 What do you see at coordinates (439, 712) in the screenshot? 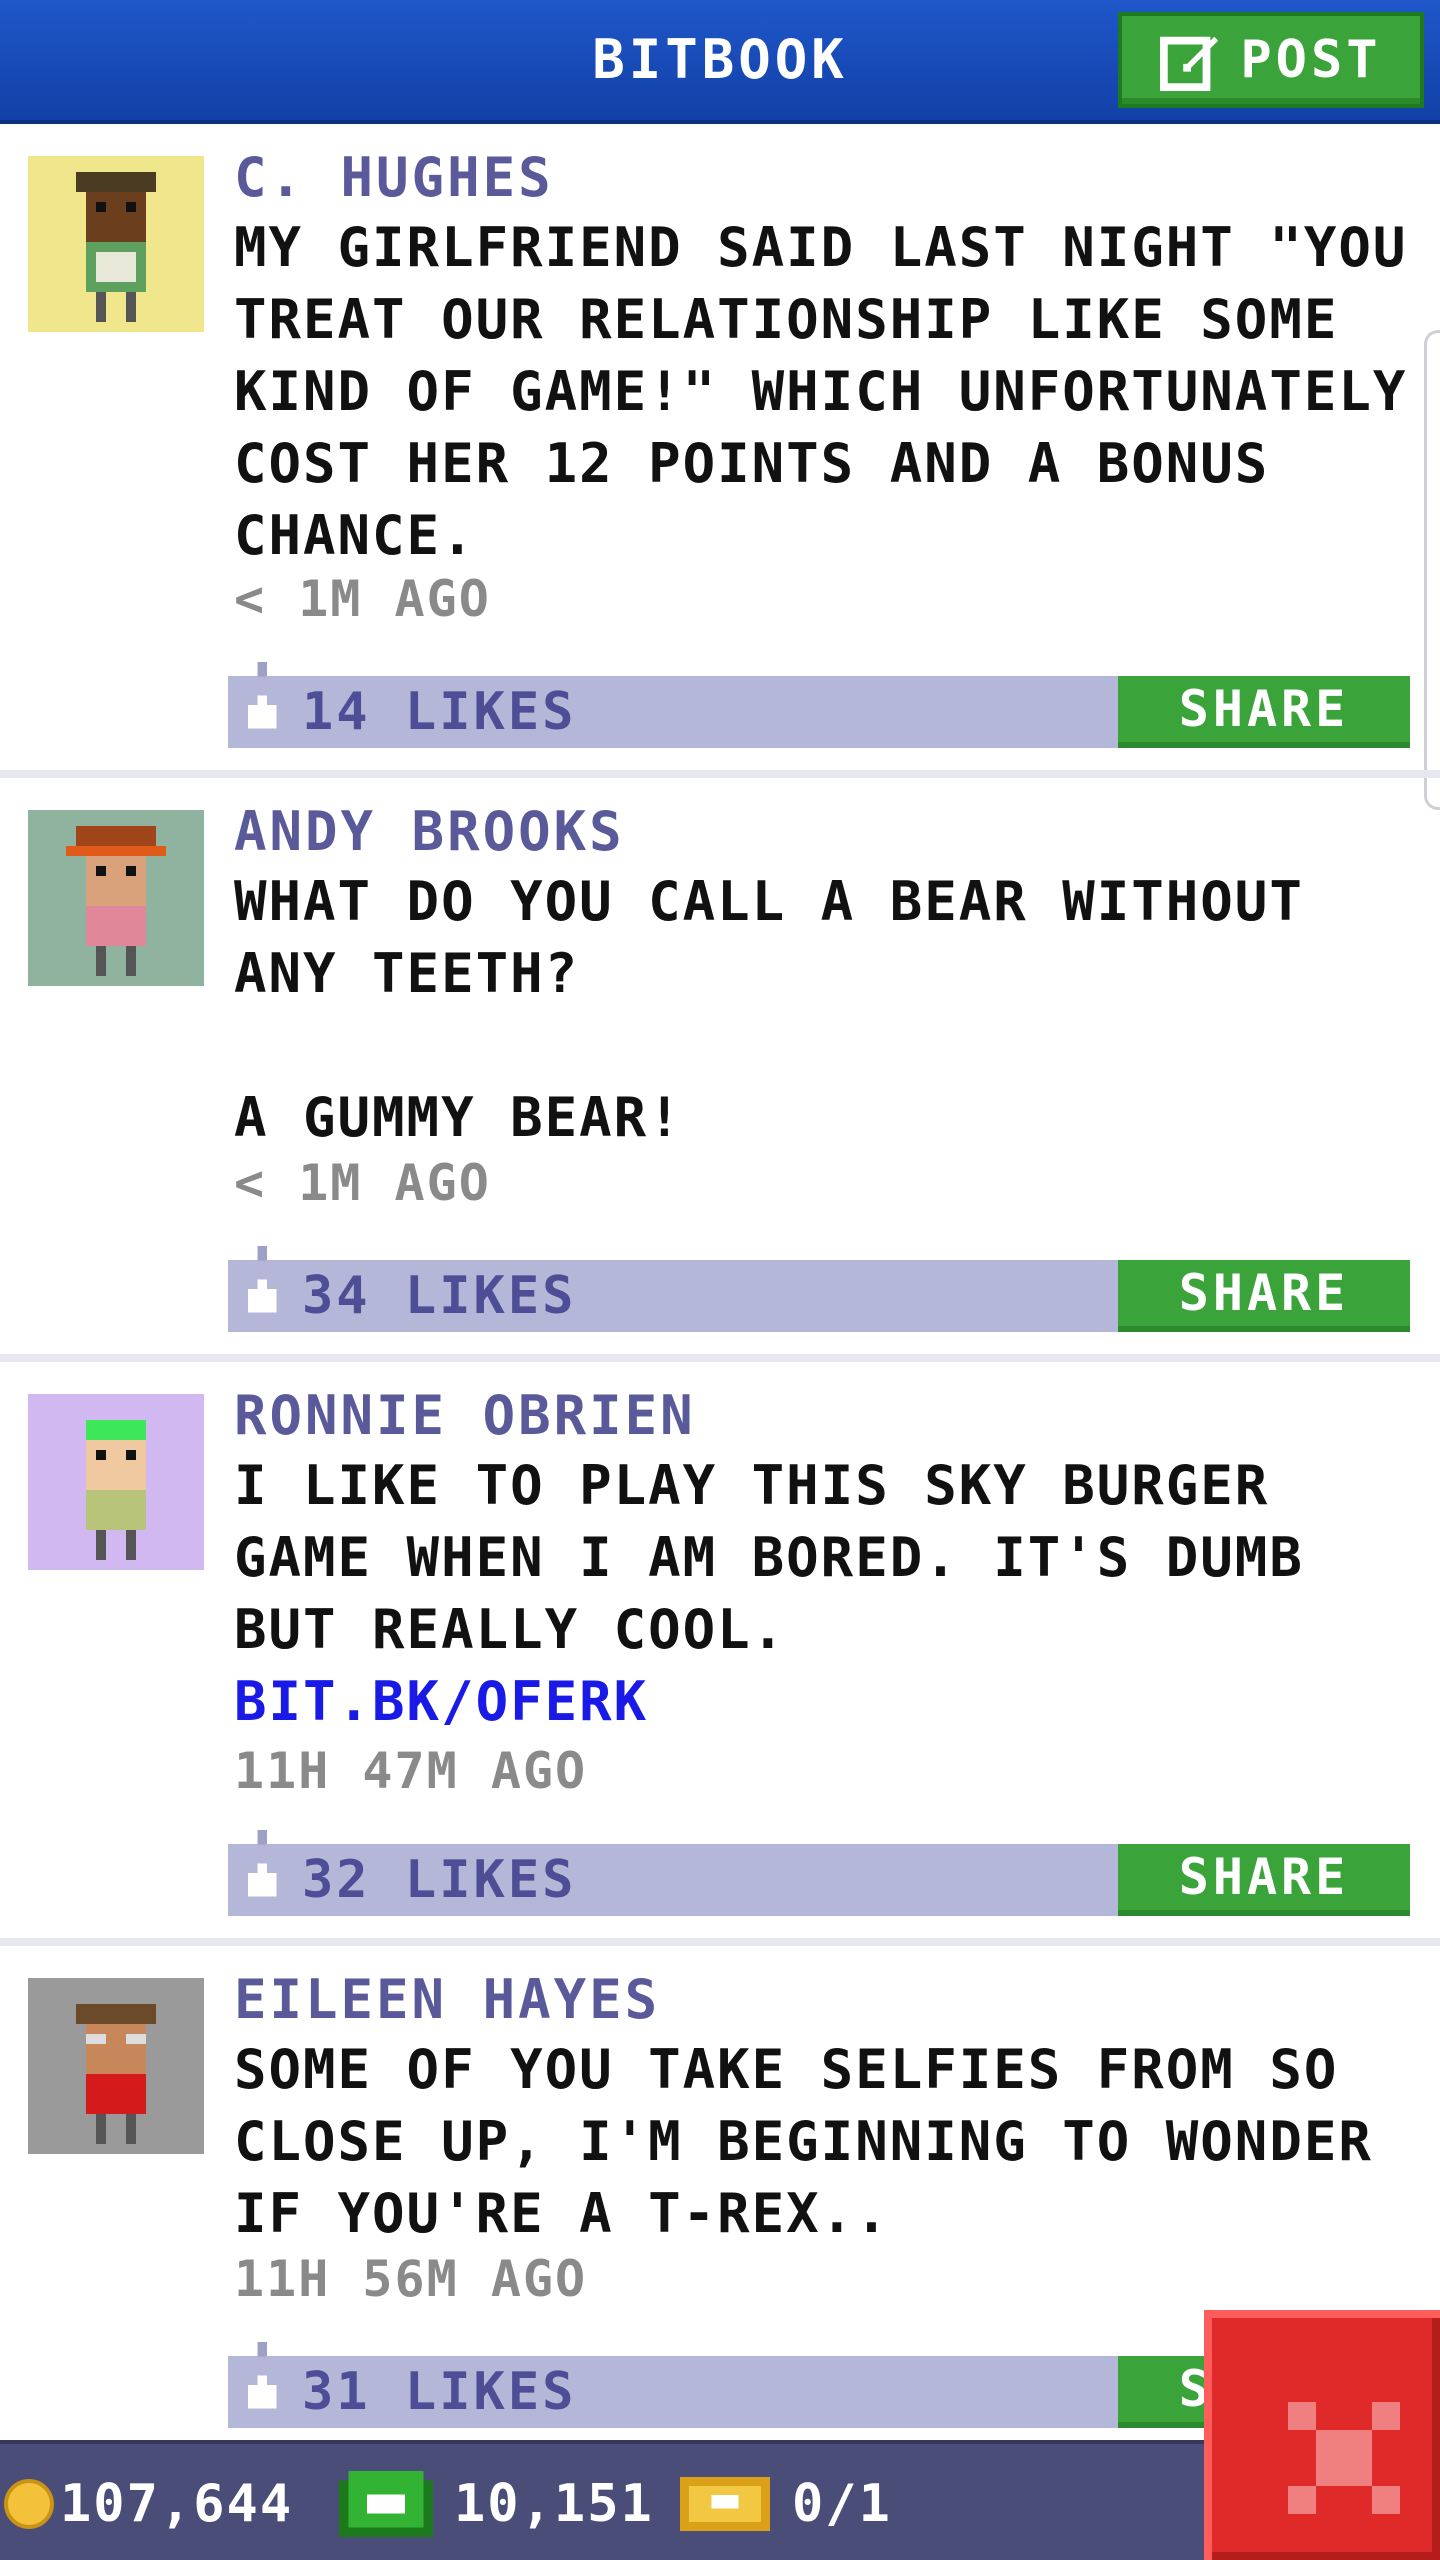
I see `likes-count: 14 LIKES` at bounding box center [439, 712].